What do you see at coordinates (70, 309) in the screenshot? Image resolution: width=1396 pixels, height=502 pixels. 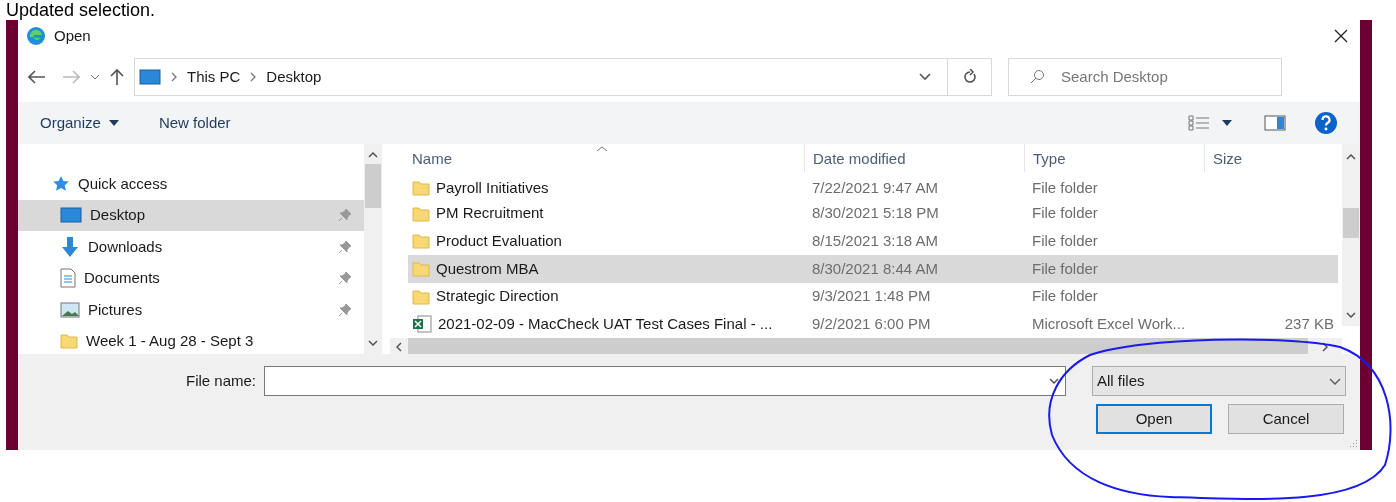 I see `picture-icon` at bounding box center [70, 309].